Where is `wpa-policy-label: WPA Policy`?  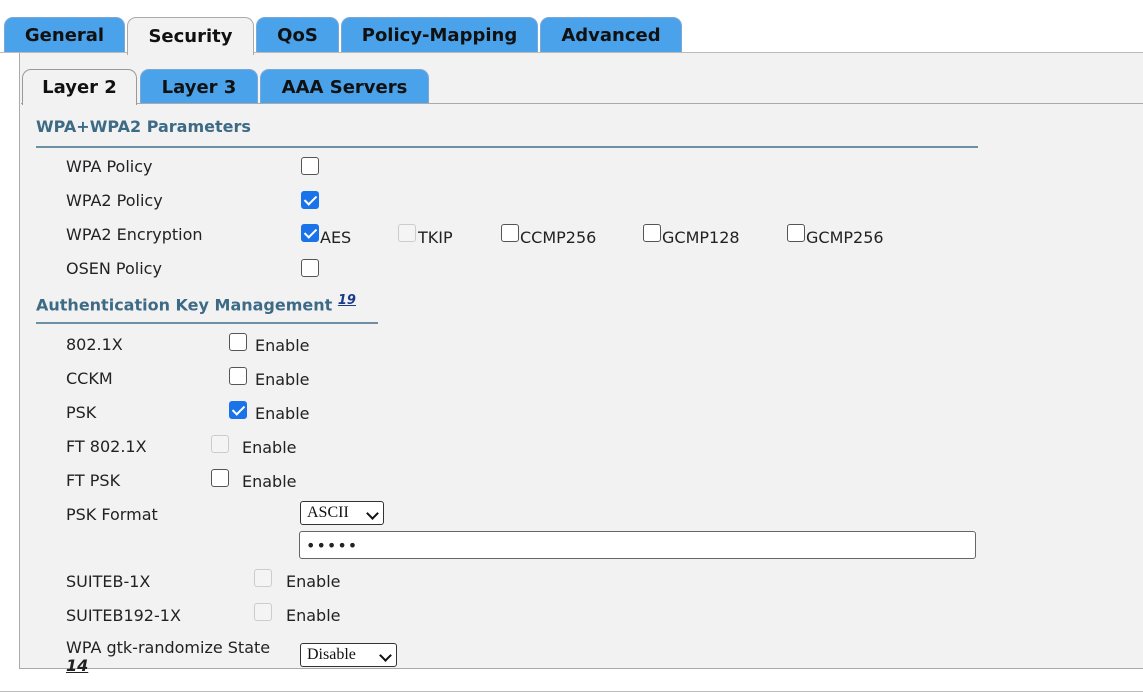
wpa-policy-label: WPA Policy is located at coordinates (109, 166).